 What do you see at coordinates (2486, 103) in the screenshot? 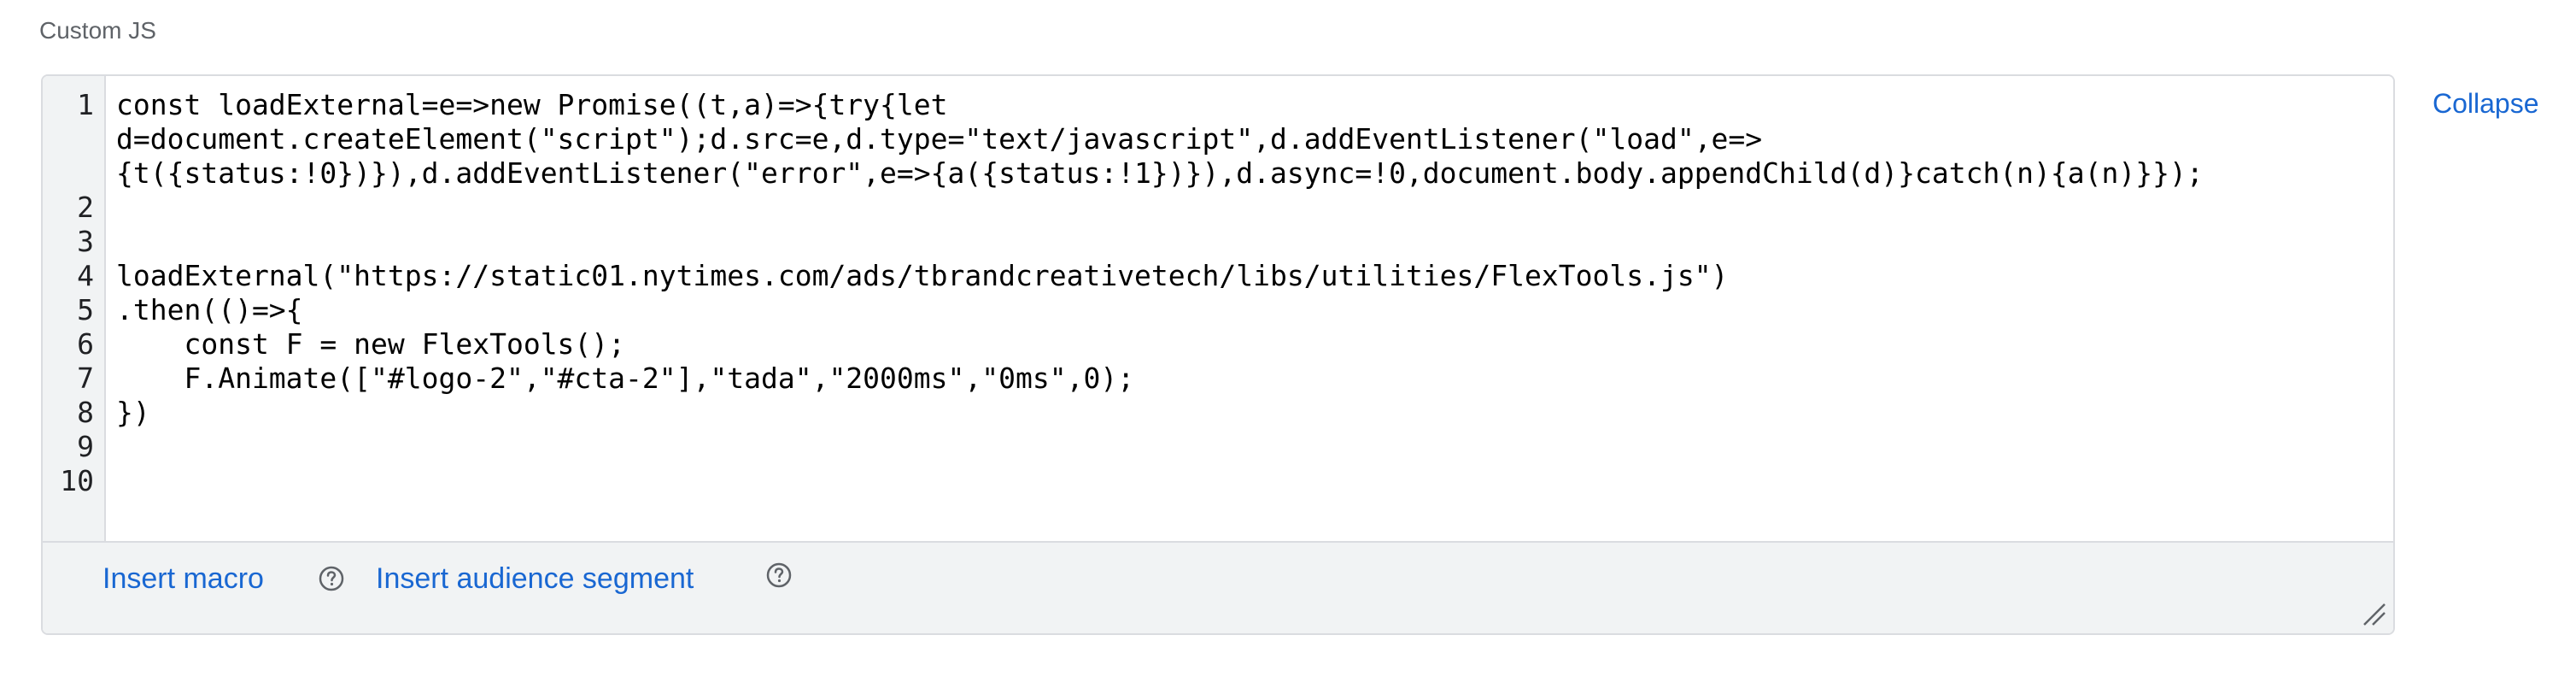
I see `collapse-link: Collapse` at bounding box center [2486, 103].